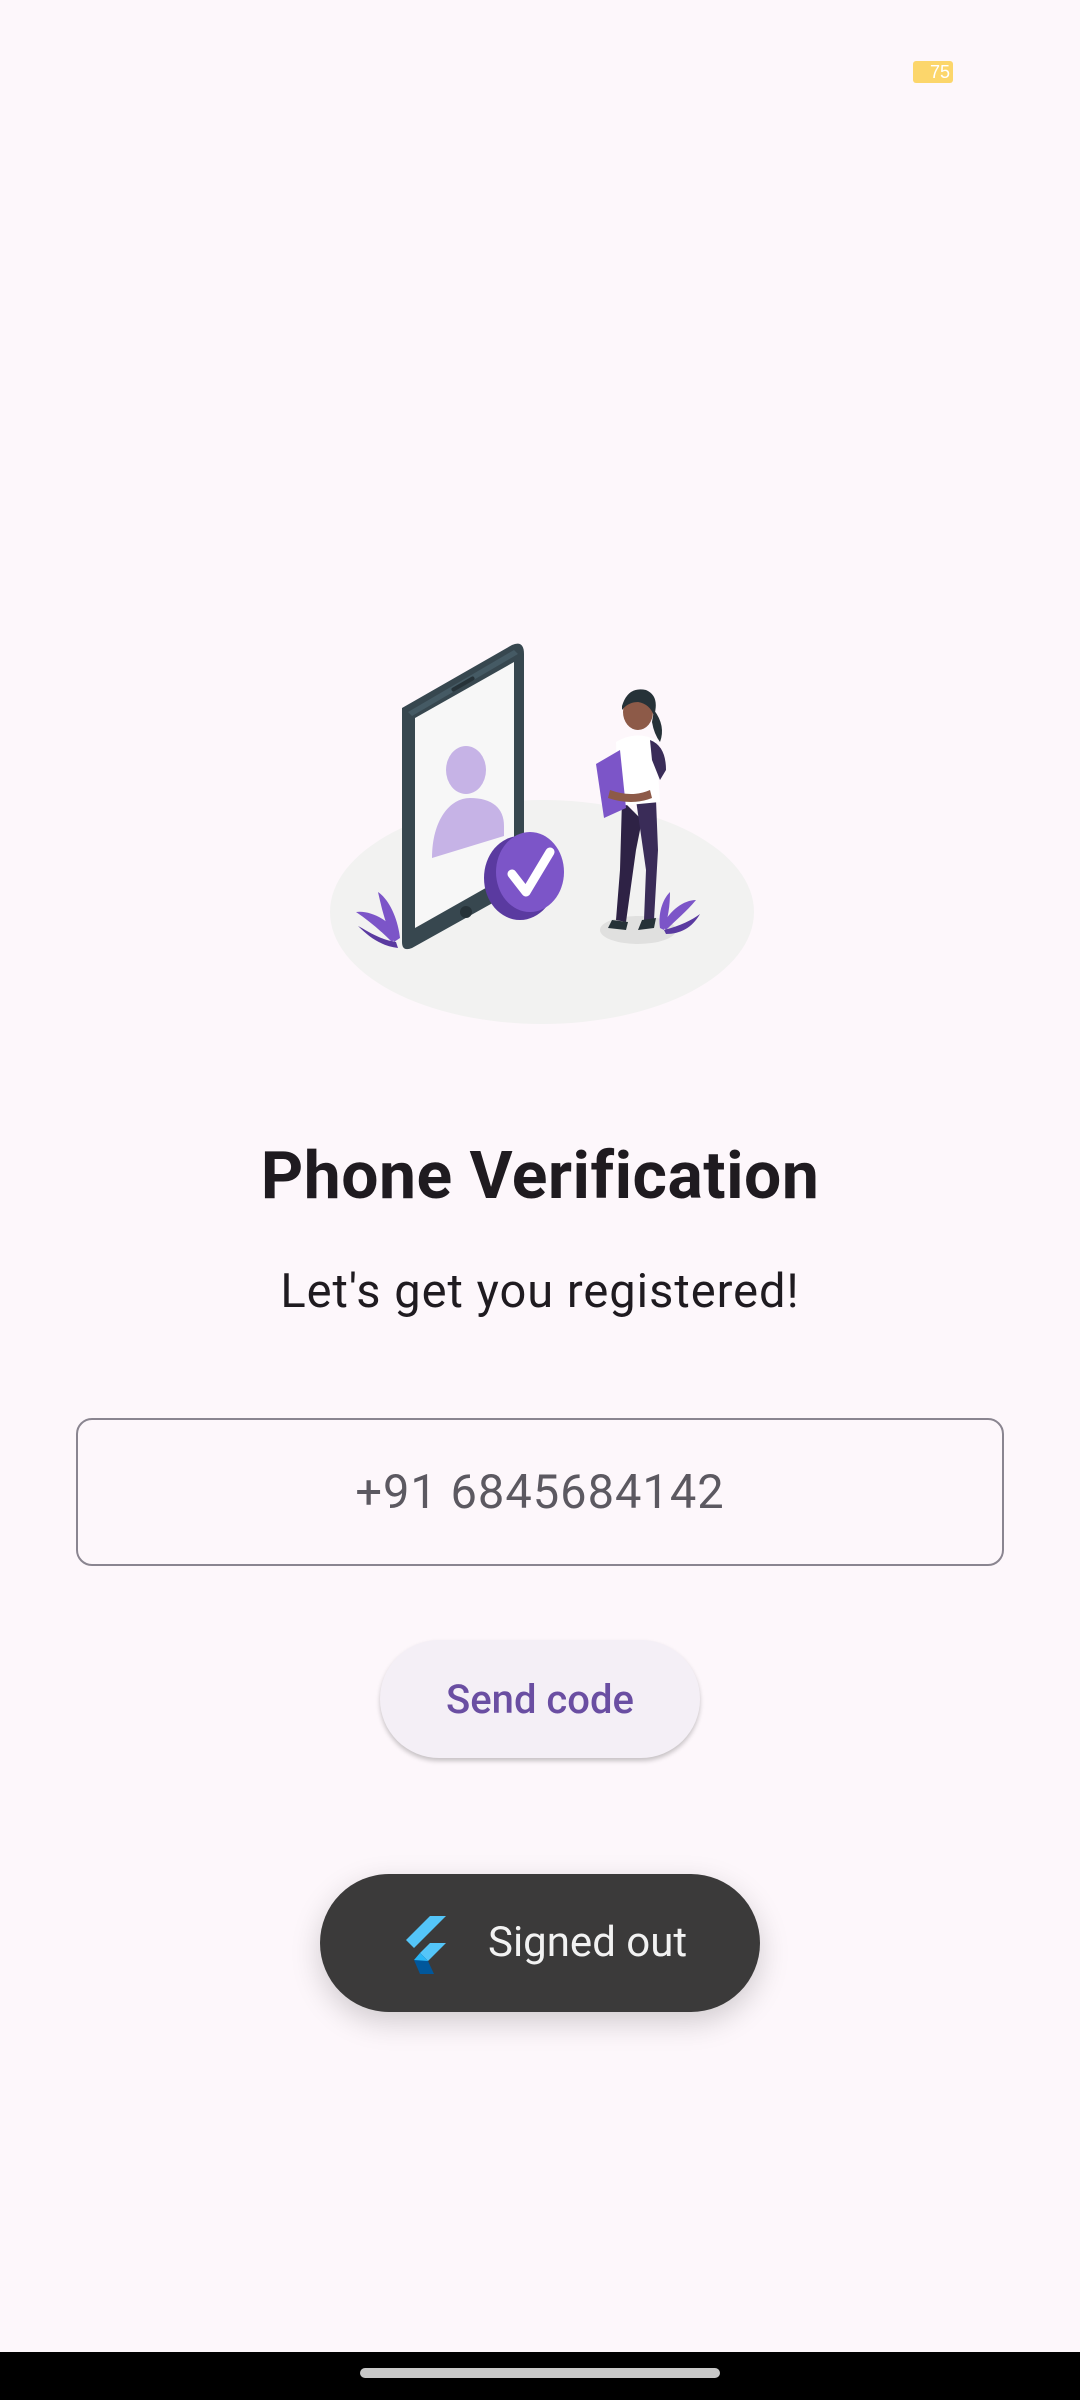  I want to click on home-indicator, so click(540, 2373).